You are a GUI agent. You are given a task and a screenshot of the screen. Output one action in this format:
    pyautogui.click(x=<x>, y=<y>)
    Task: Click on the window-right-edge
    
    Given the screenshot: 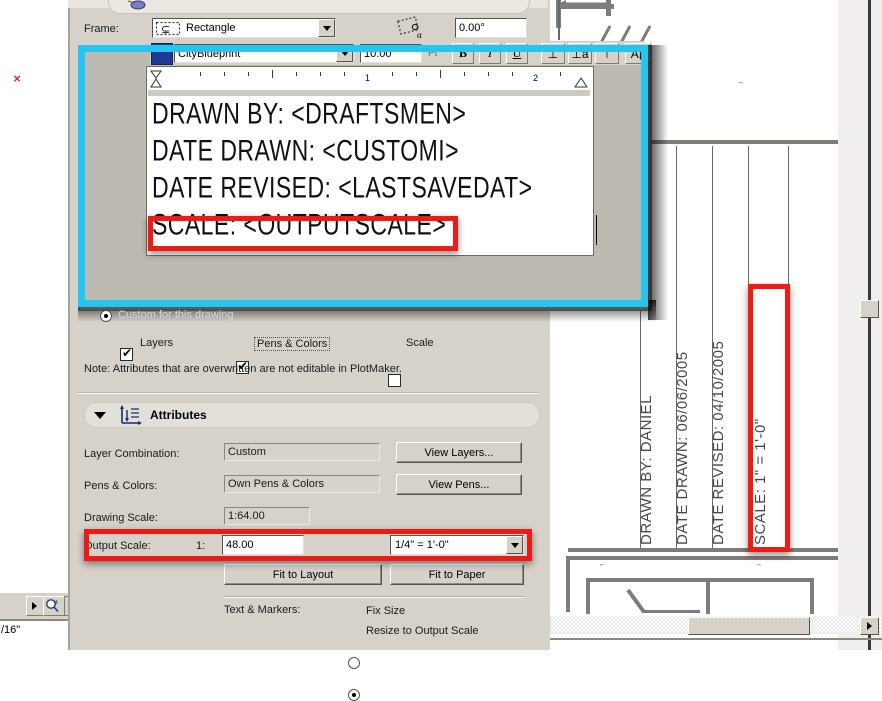 What is the action you would take?
    pyautogui.click(x=869, y=325)
    